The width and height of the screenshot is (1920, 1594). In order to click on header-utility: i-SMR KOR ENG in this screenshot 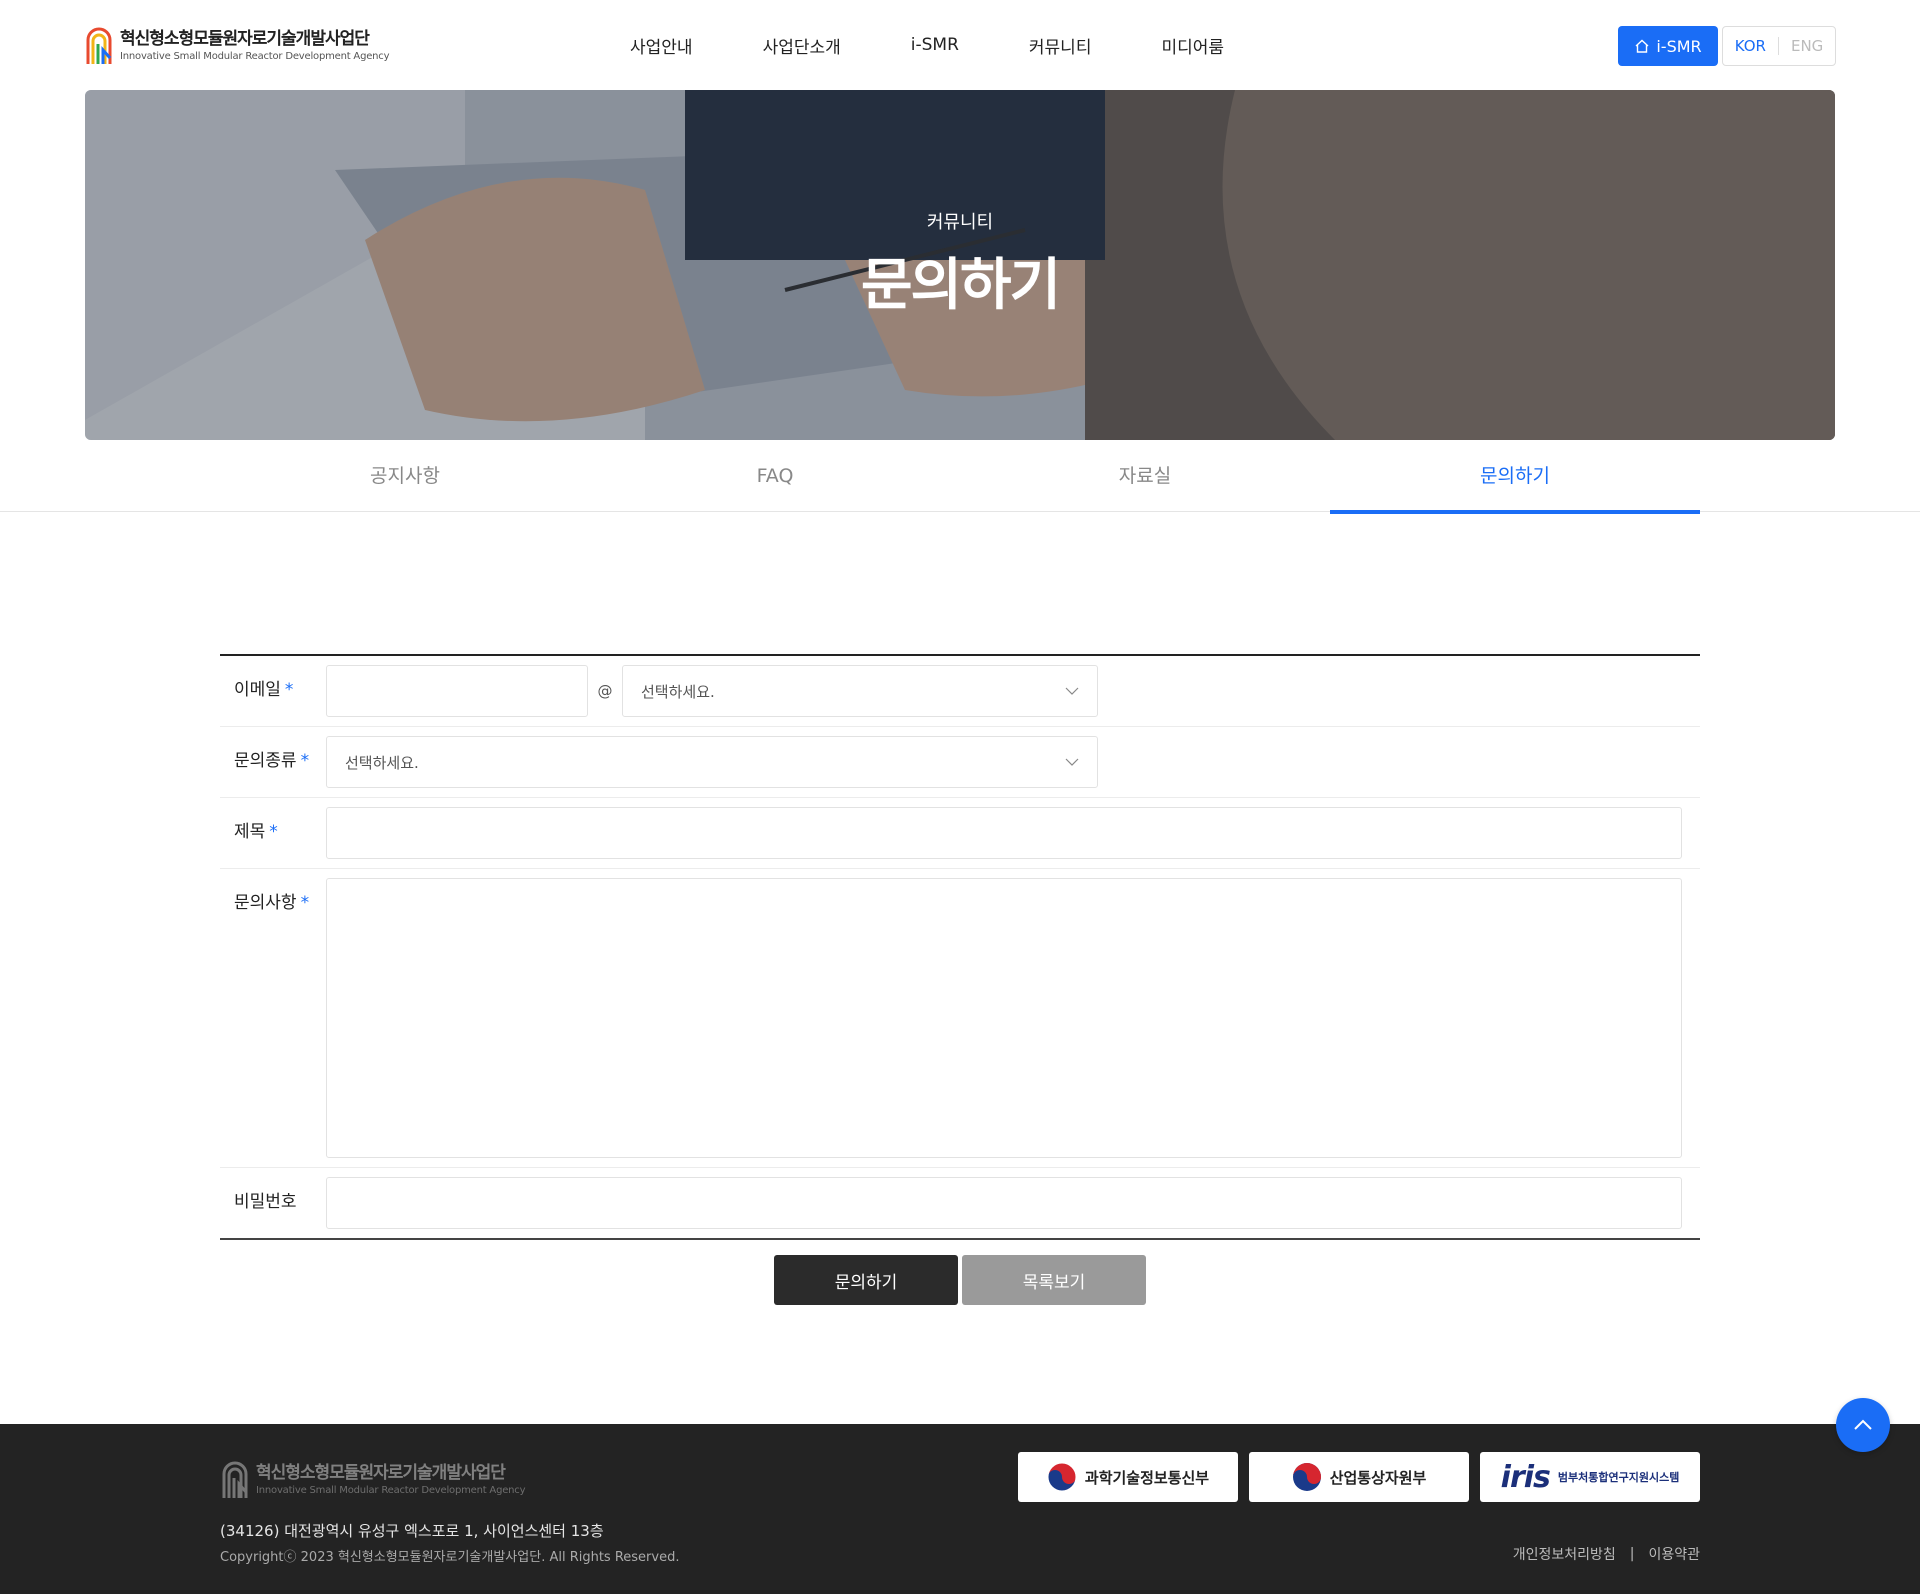, I will do `click(1727, 46)`.